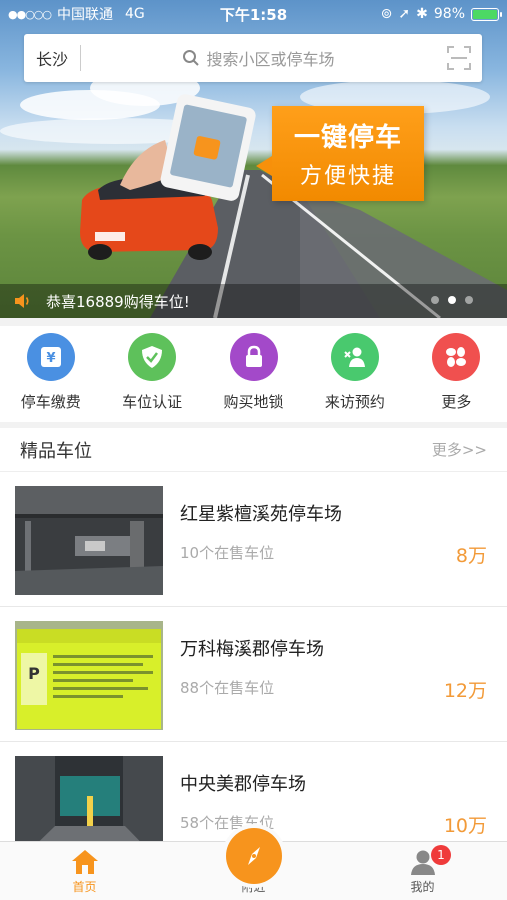 Image resolution: width=507 pixels, height=900 pixels. What do you see at coordinates (456, 402) in the screenshot?
I see `action-label: 更多` at bounding box center [456, 402].